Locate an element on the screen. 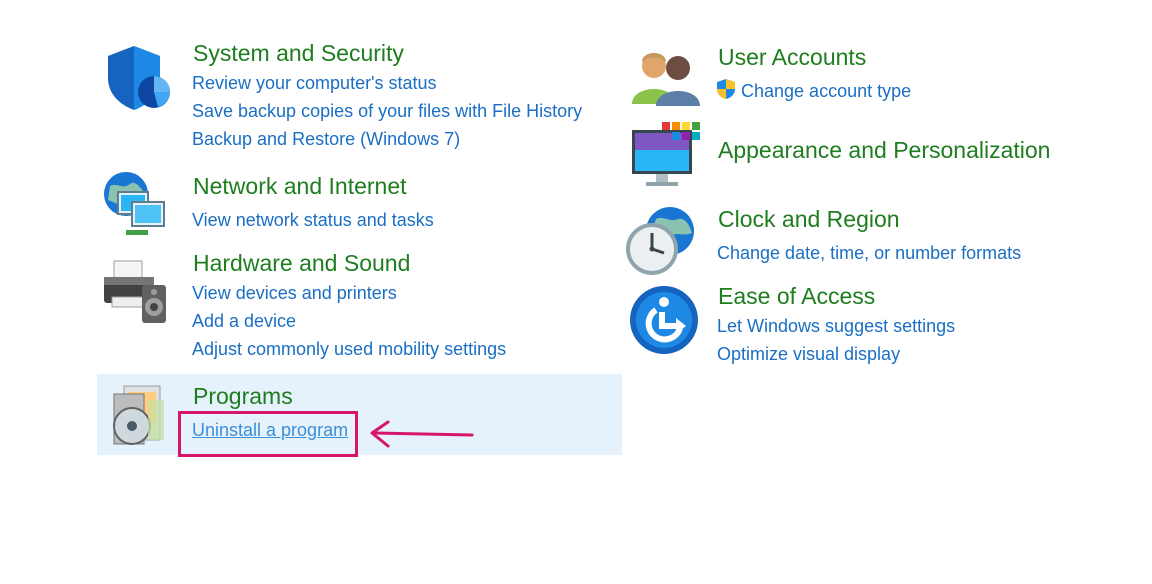 The width and height of the screenshot is (1152, 584). annotation-highlight-box is located at coordinates (268, 434).